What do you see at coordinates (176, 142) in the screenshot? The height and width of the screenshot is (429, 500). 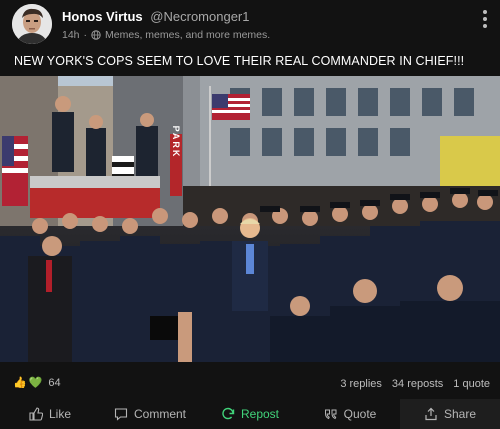 I see `storefront-sign: PARK` at bounding box center [176, 142].